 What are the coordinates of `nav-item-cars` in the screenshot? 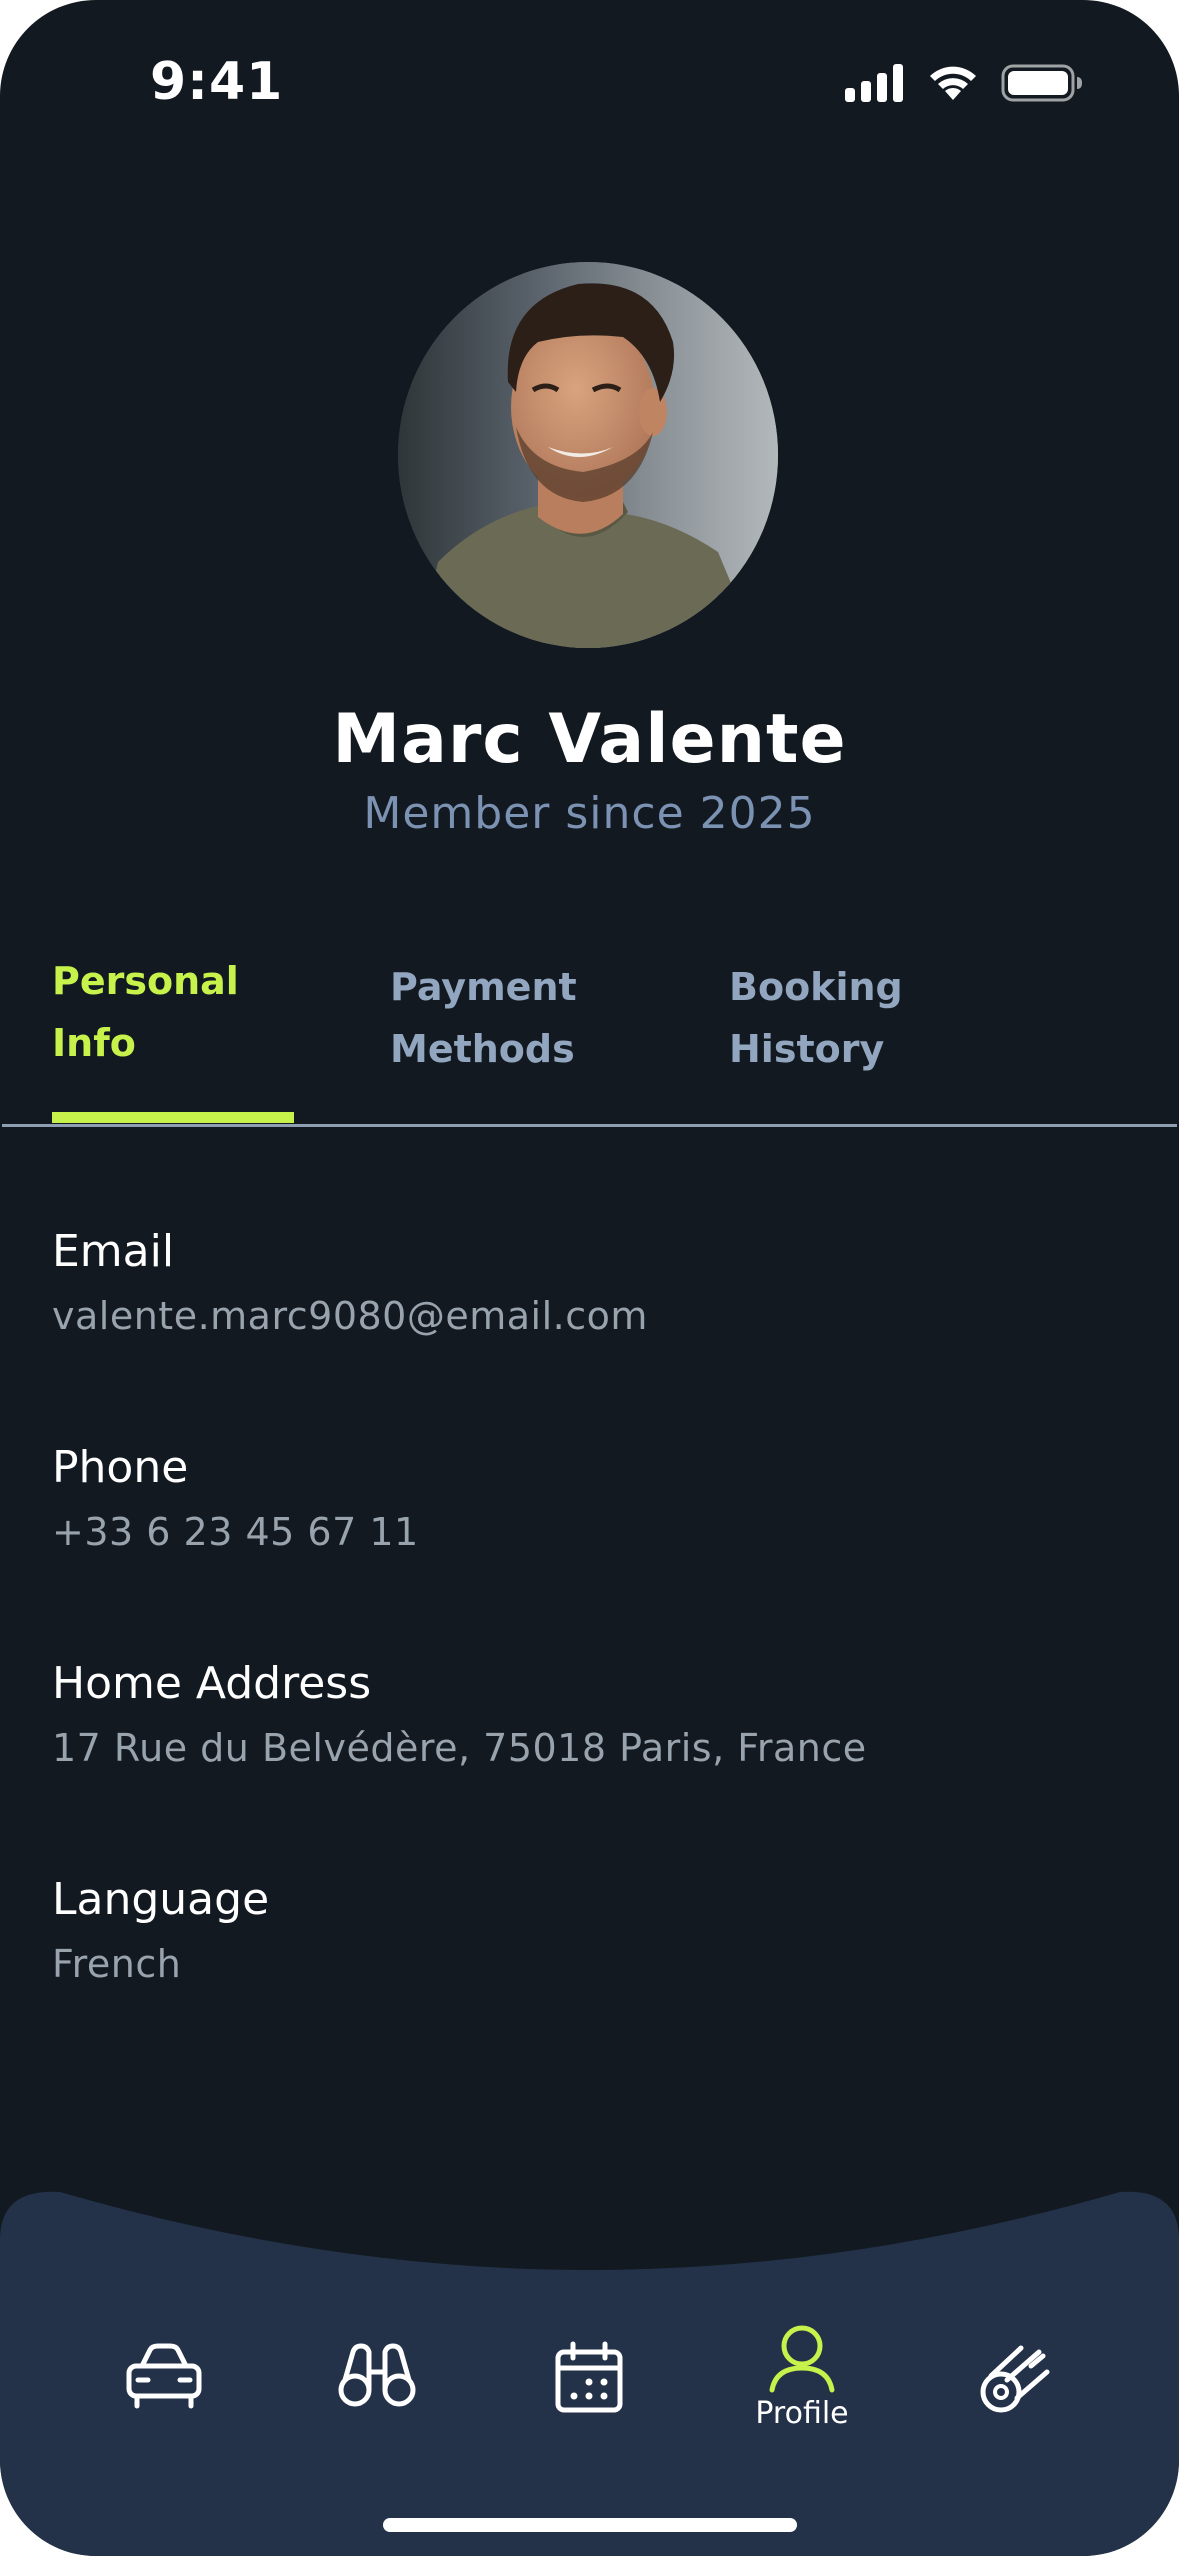 It's located at (164, 2410).